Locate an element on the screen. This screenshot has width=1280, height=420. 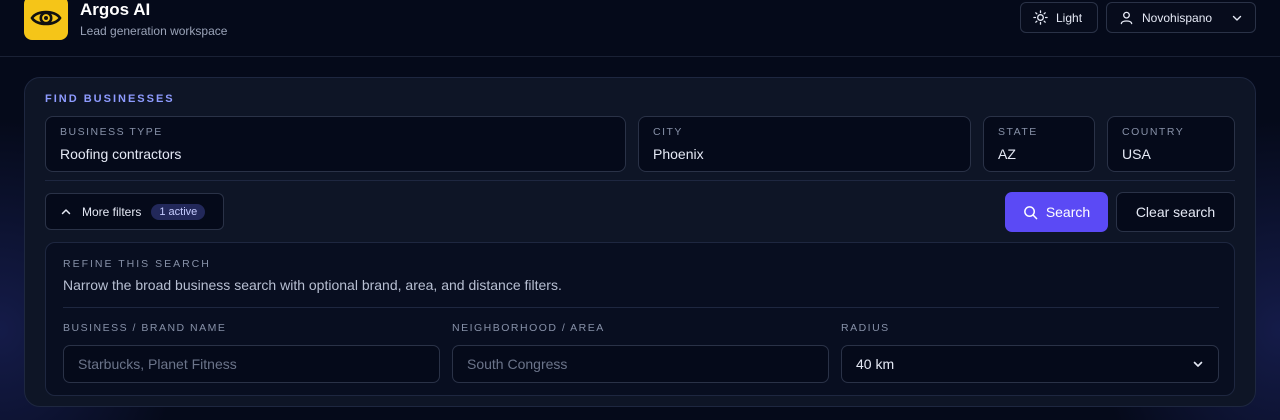
user-icon is located at coordinates (1126, 18).